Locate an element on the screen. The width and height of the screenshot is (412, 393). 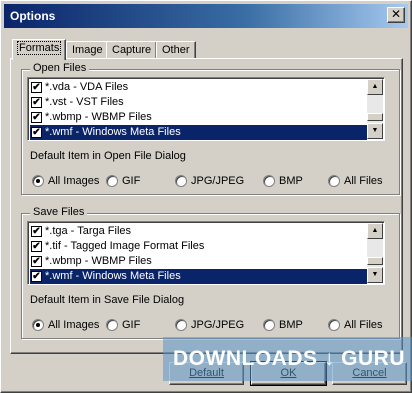
list-item: ✔ *.vda - VDA Files is located at coordinates (198, 87).